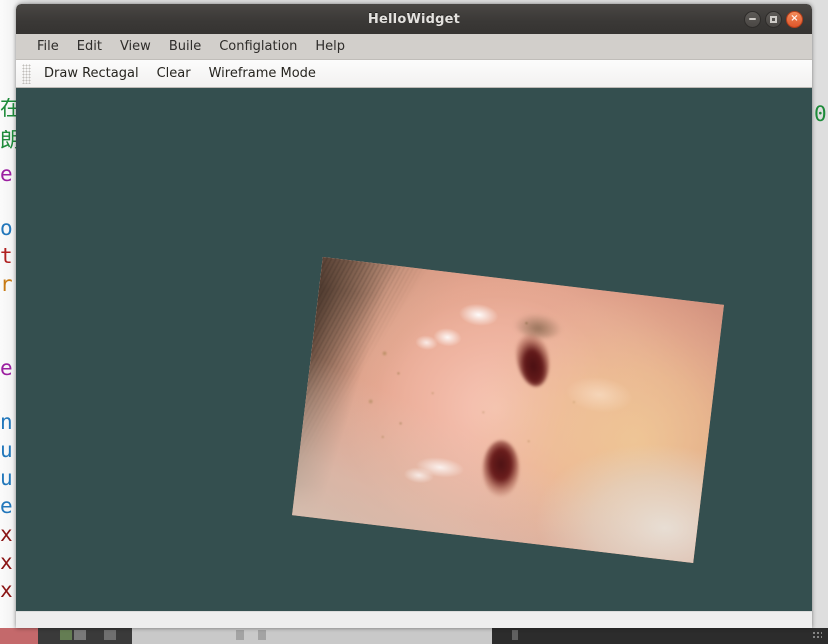  I want to click on background-glyph: 0, so click(820, 114).